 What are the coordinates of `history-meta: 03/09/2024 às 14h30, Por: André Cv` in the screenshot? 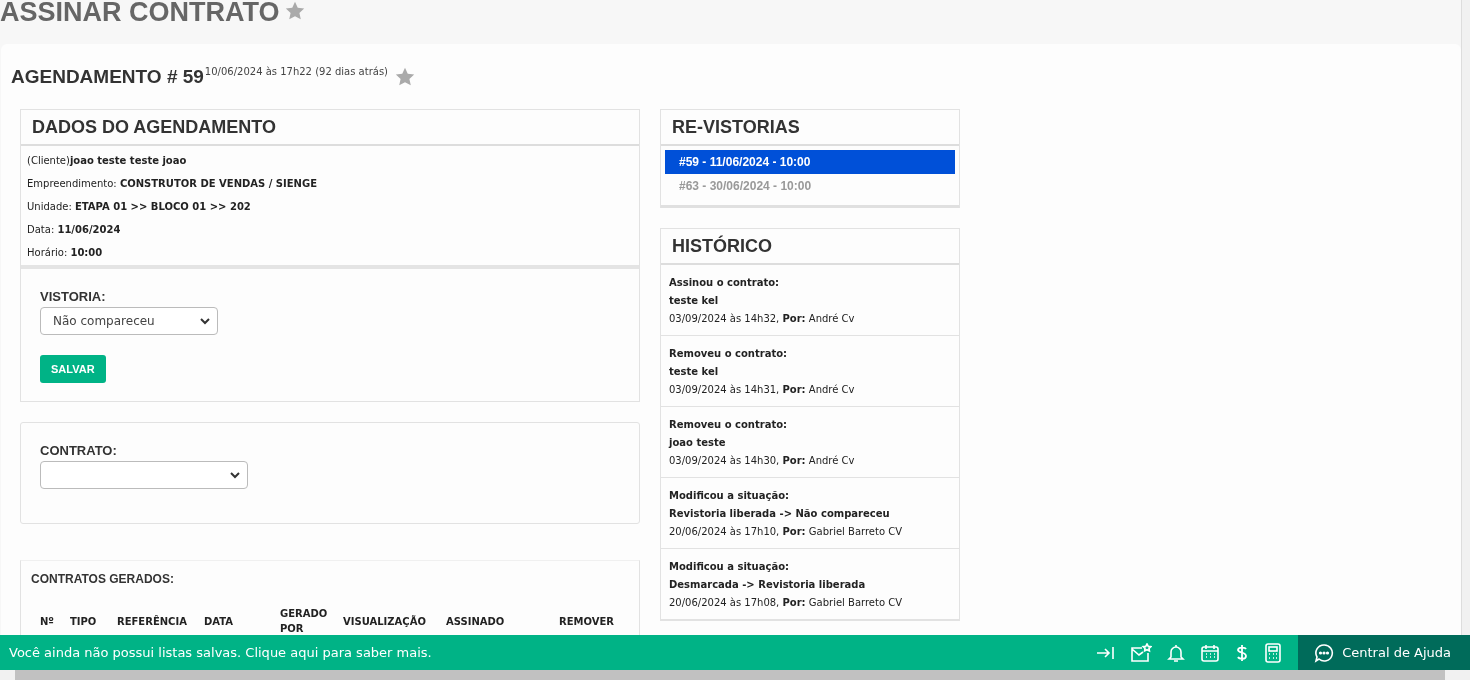 It's located at (762, 461).